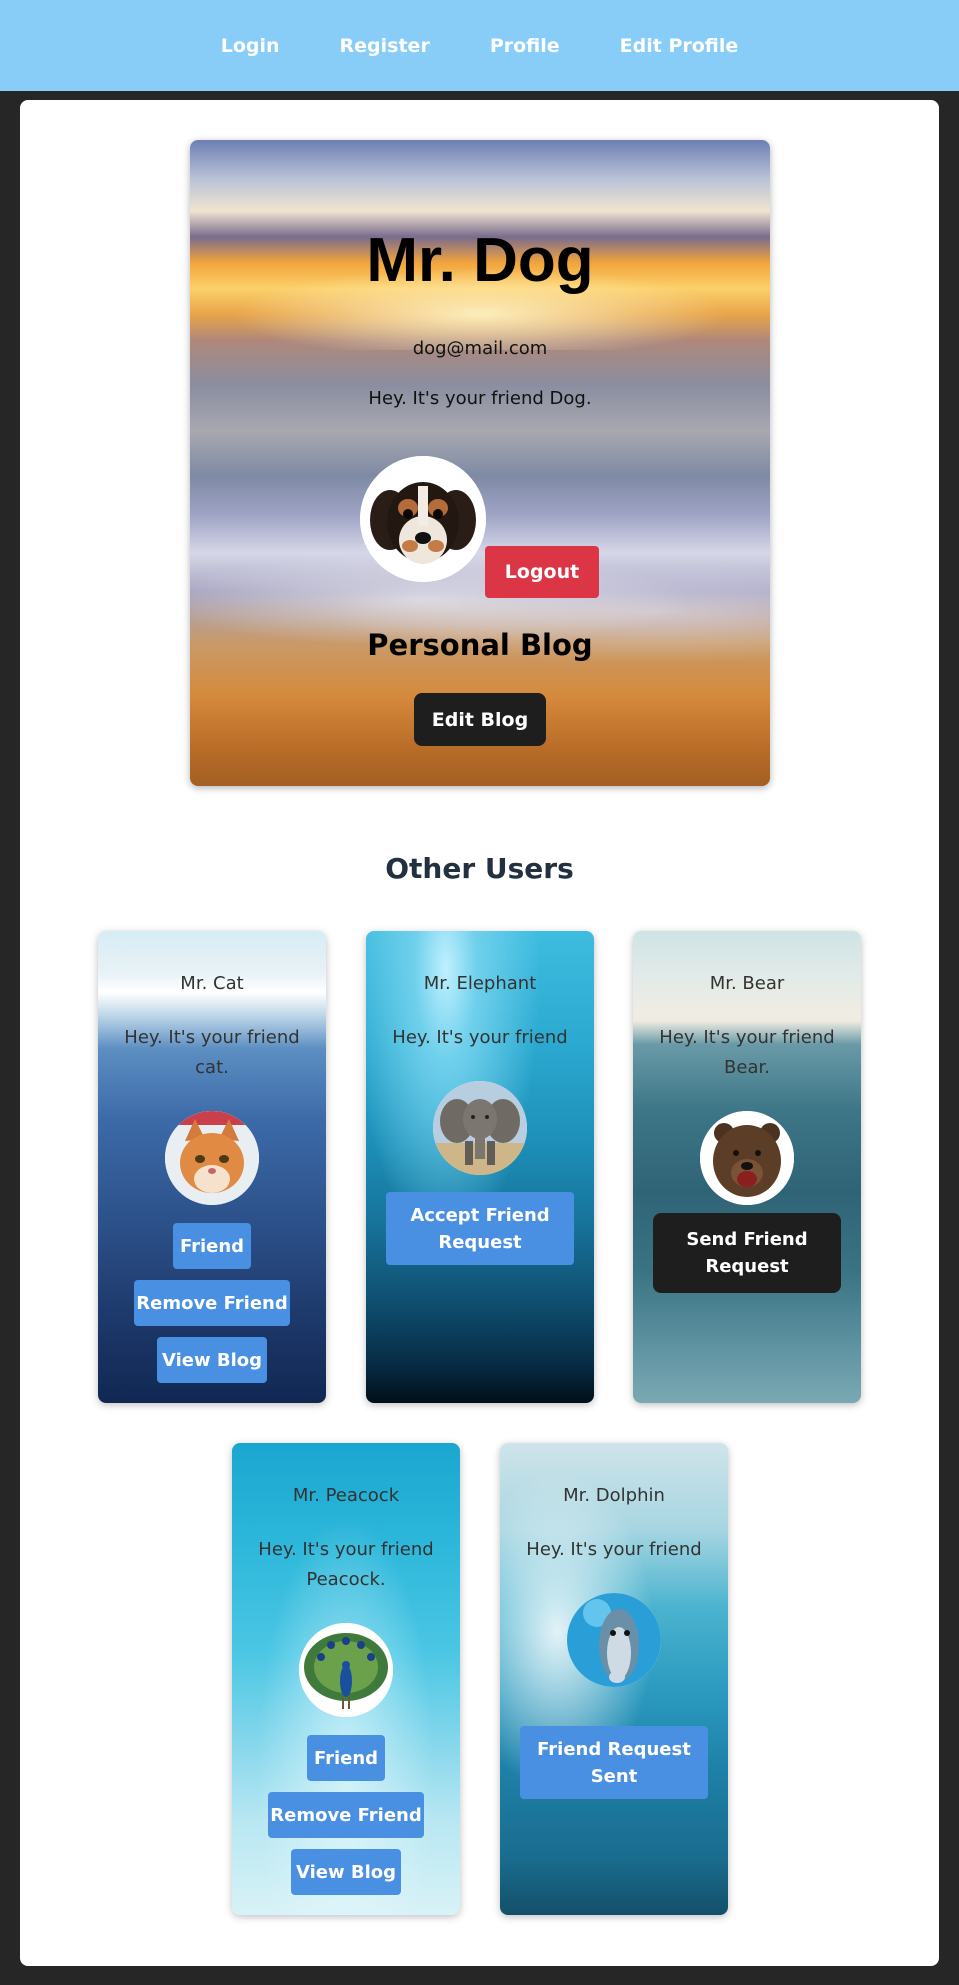 The height and width of the screenshot is (1985, 959). I want to click on user-name: Mr. Elephant, so click(480, 983).